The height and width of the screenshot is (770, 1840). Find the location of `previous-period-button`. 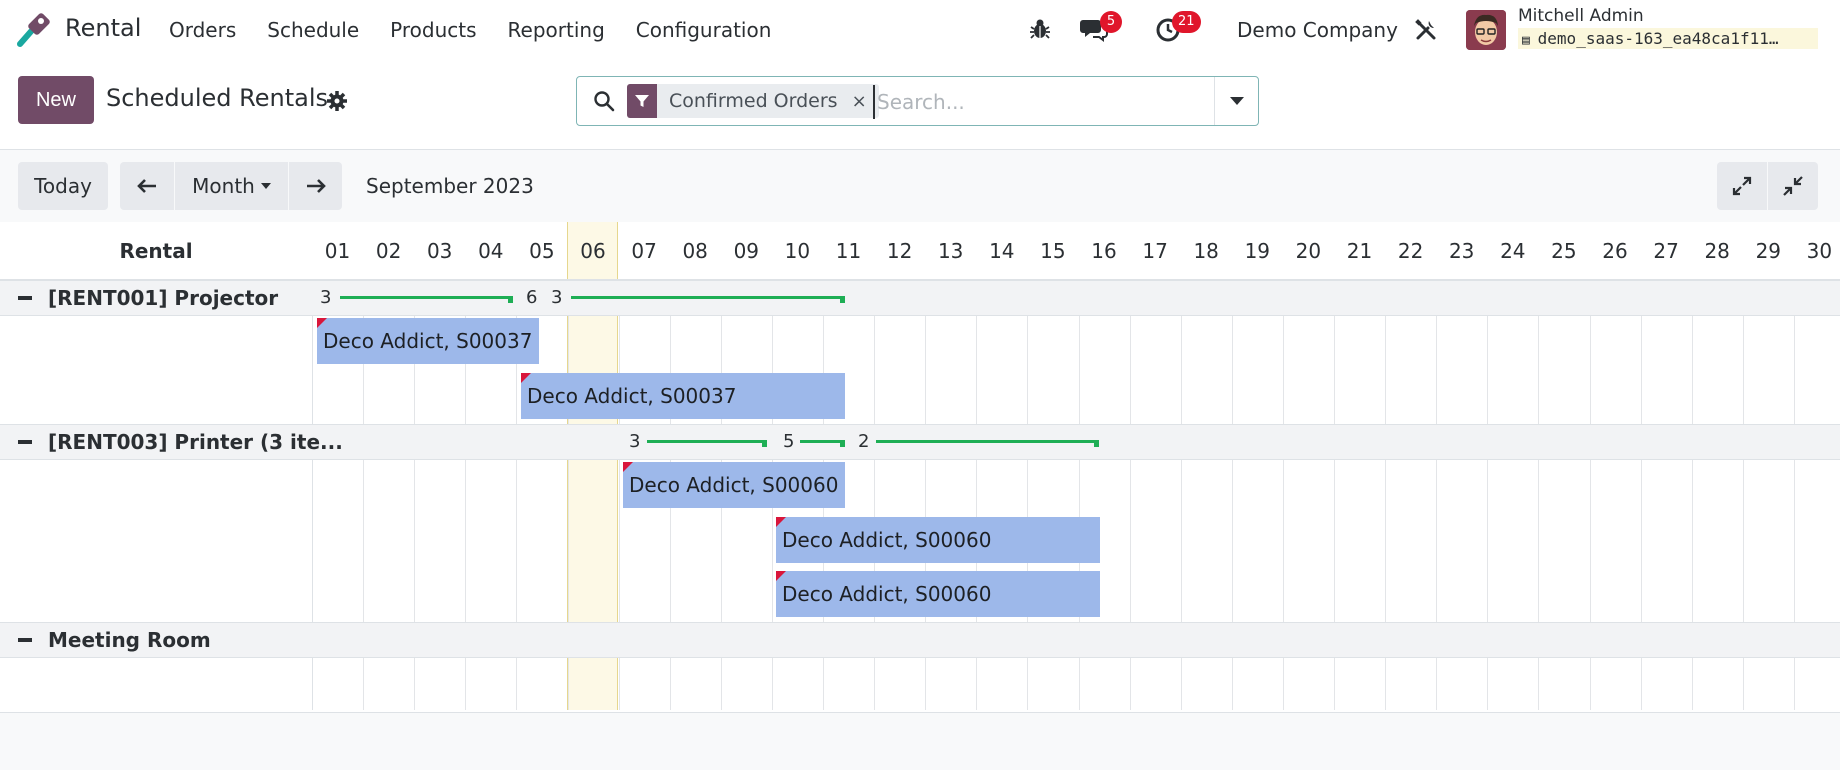

previous-period-button is located at coordinates (147, 186).